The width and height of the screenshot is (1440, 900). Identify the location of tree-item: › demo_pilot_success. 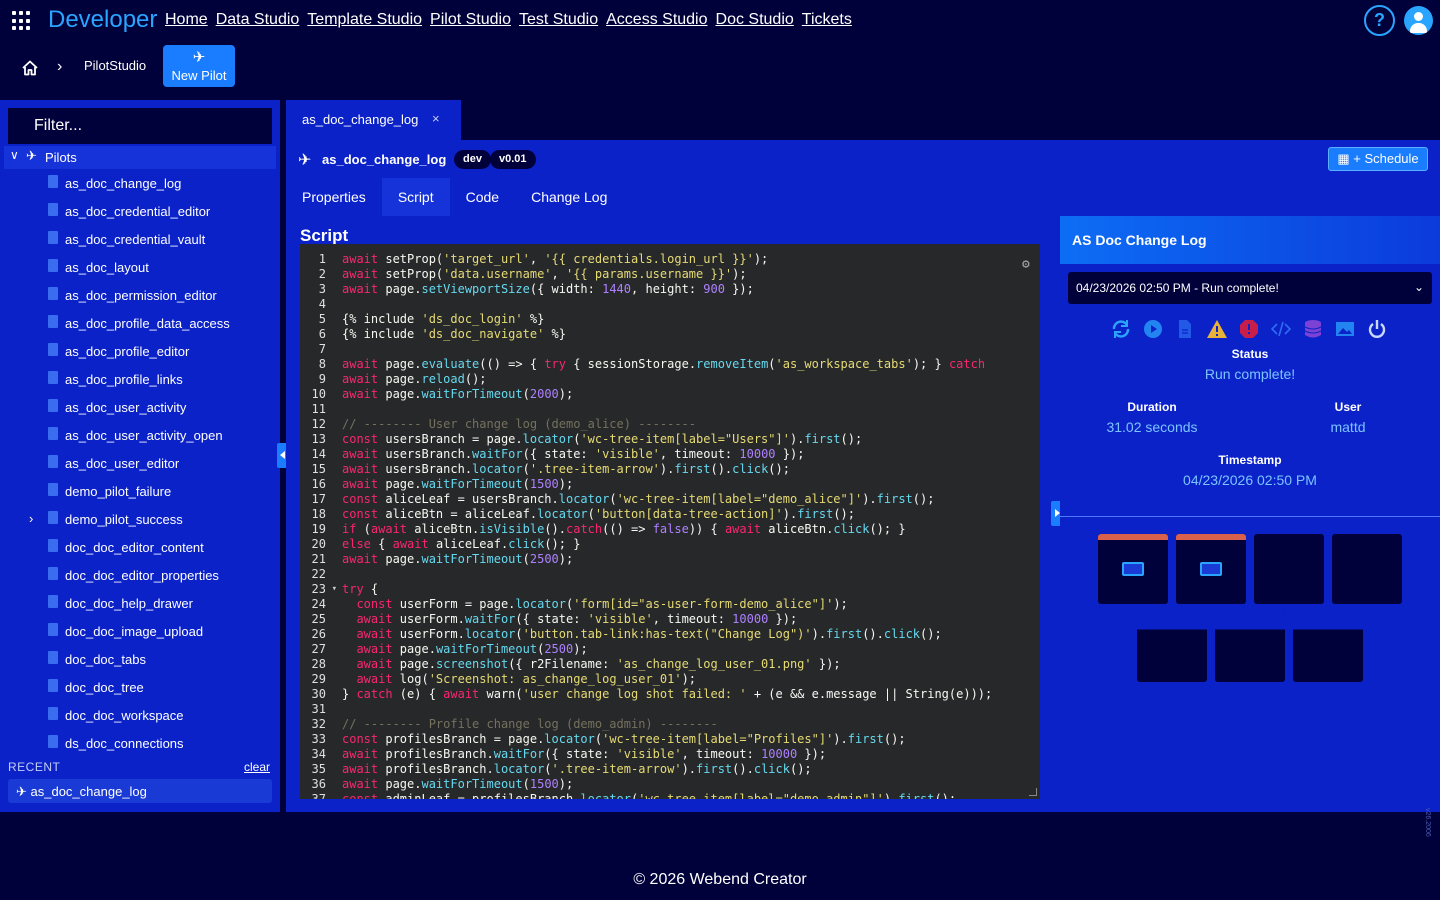
(138, 520).